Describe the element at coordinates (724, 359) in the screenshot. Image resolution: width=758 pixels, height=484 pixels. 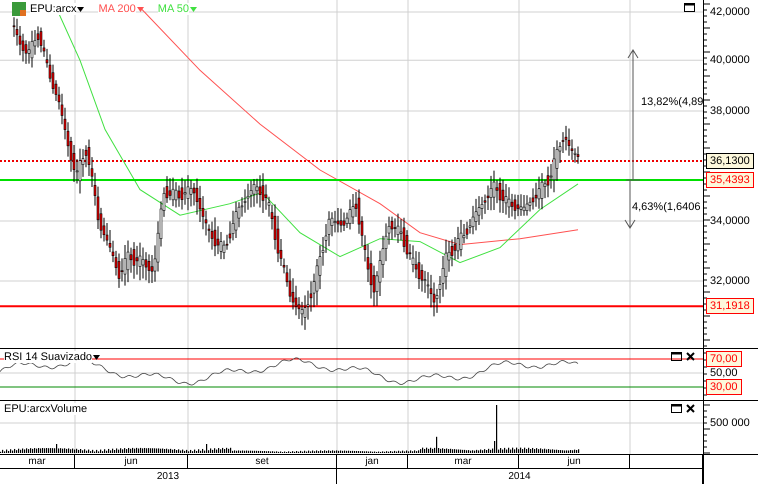
I see `axis-label: 70,00` at that location.